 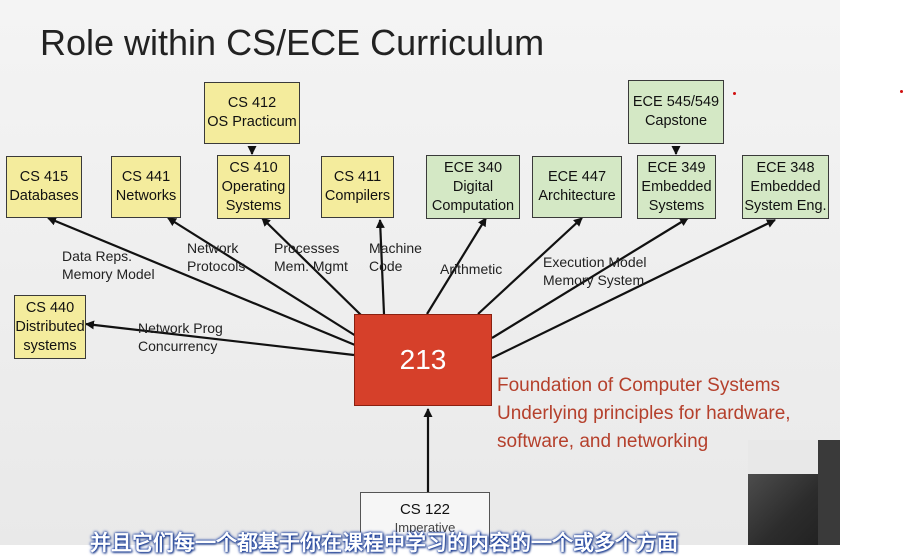 What do you see at coordinates (423, 360) in the screenshot?
I see `core-course-213: 213` at bounding box center [423, 360].